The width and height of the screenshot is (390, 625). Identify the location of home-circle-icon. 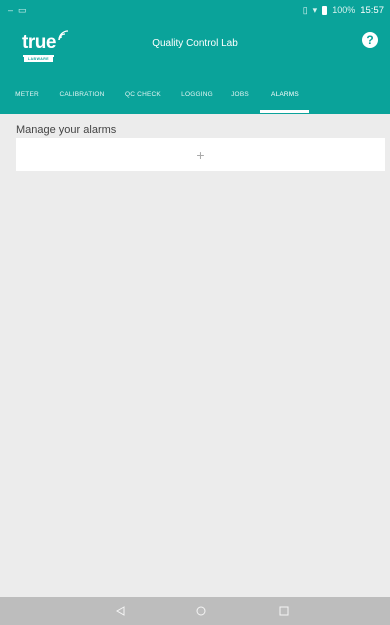
(201, 611).